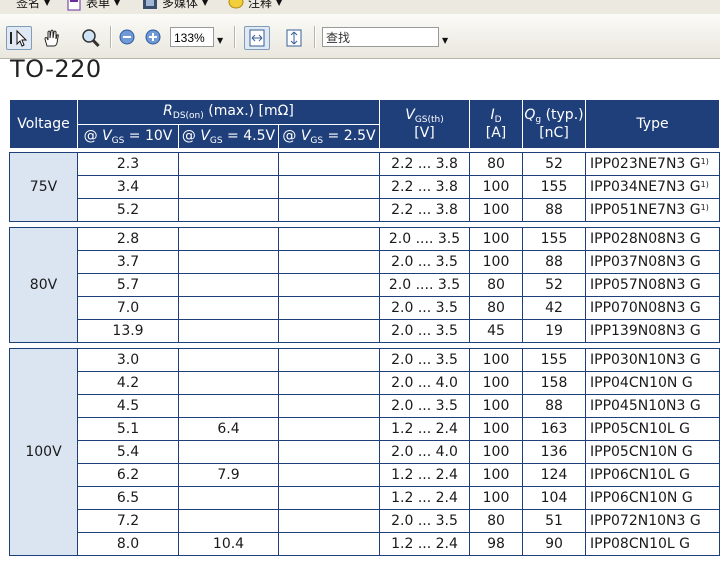  What do you see at coordinates (150, 5) in the screenshot?
I see `film-icon` at bounding box center [150, 5].